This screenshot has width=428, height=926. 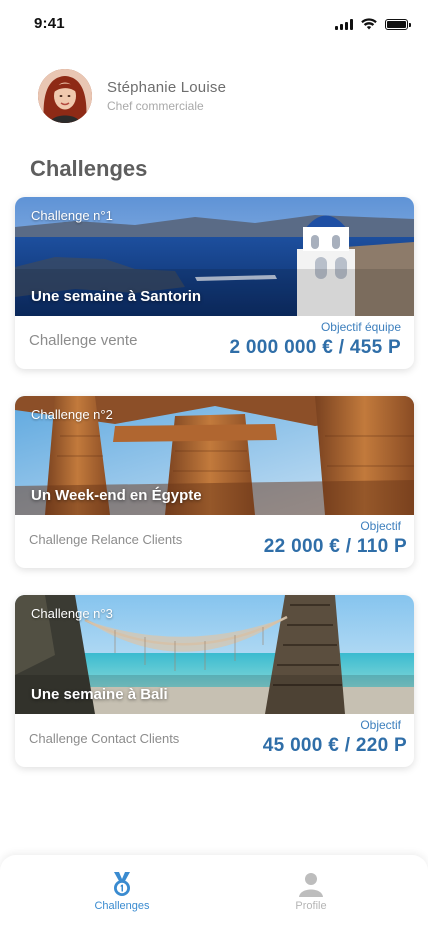 What do you see at coordinates (116, 296) in the screenshot?
I see `challenge-title: Une semaine à Santorin` at bounding box center [116, 296].